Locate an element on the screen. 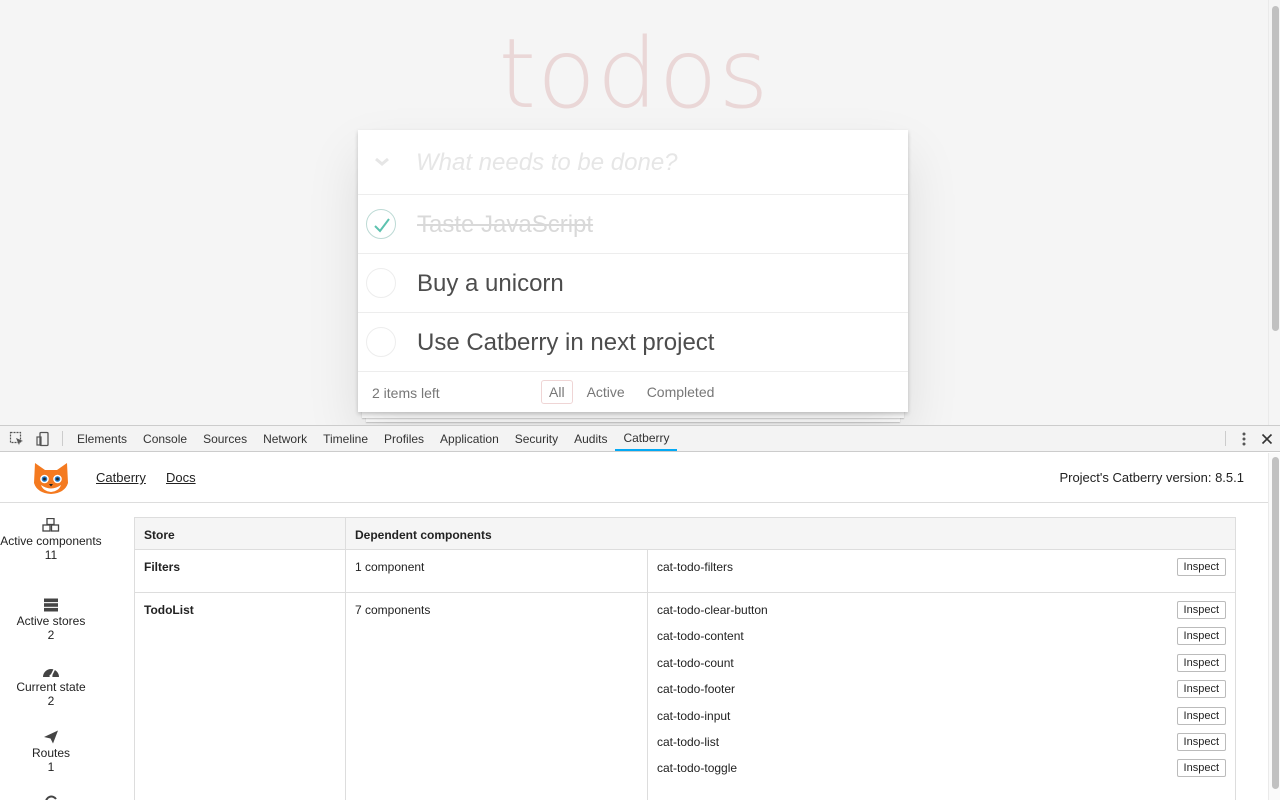  column-header-dependent: Dependent components is located at coordinates (423, 535).